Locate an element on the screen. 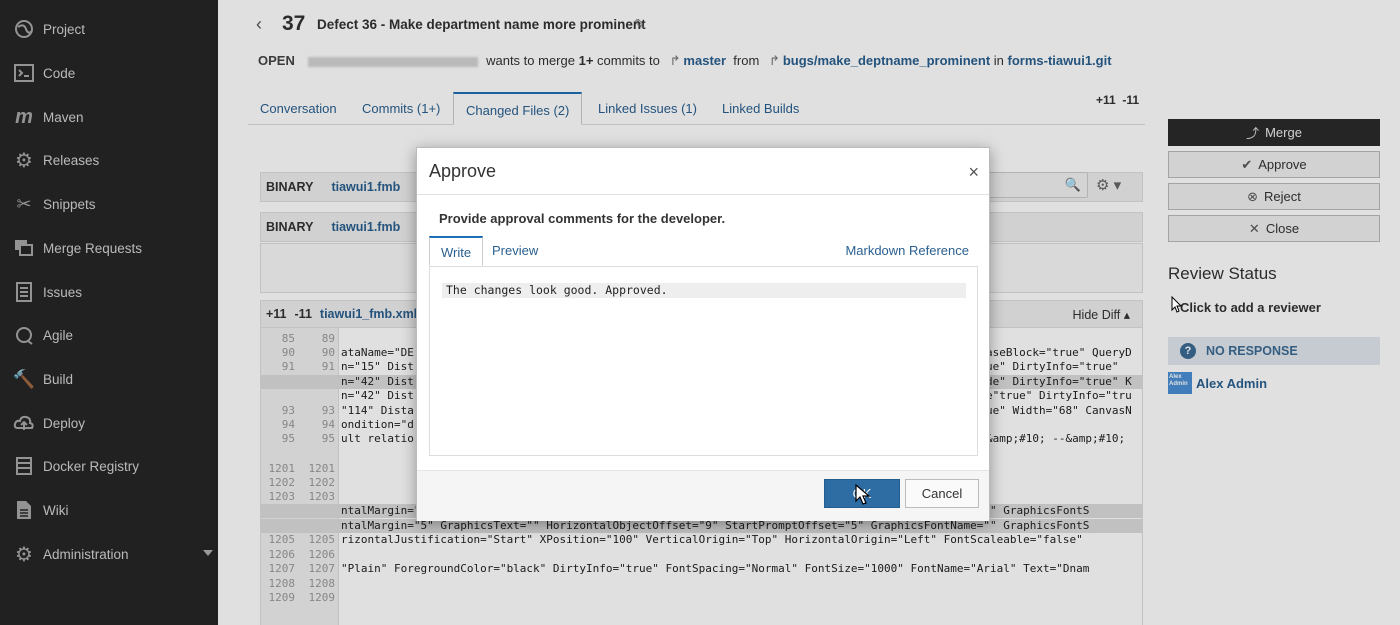 The width and height of the screenshot is (1400, 625). comment-editor: The changes look good. Approved. is located at coordinates (703, 361).